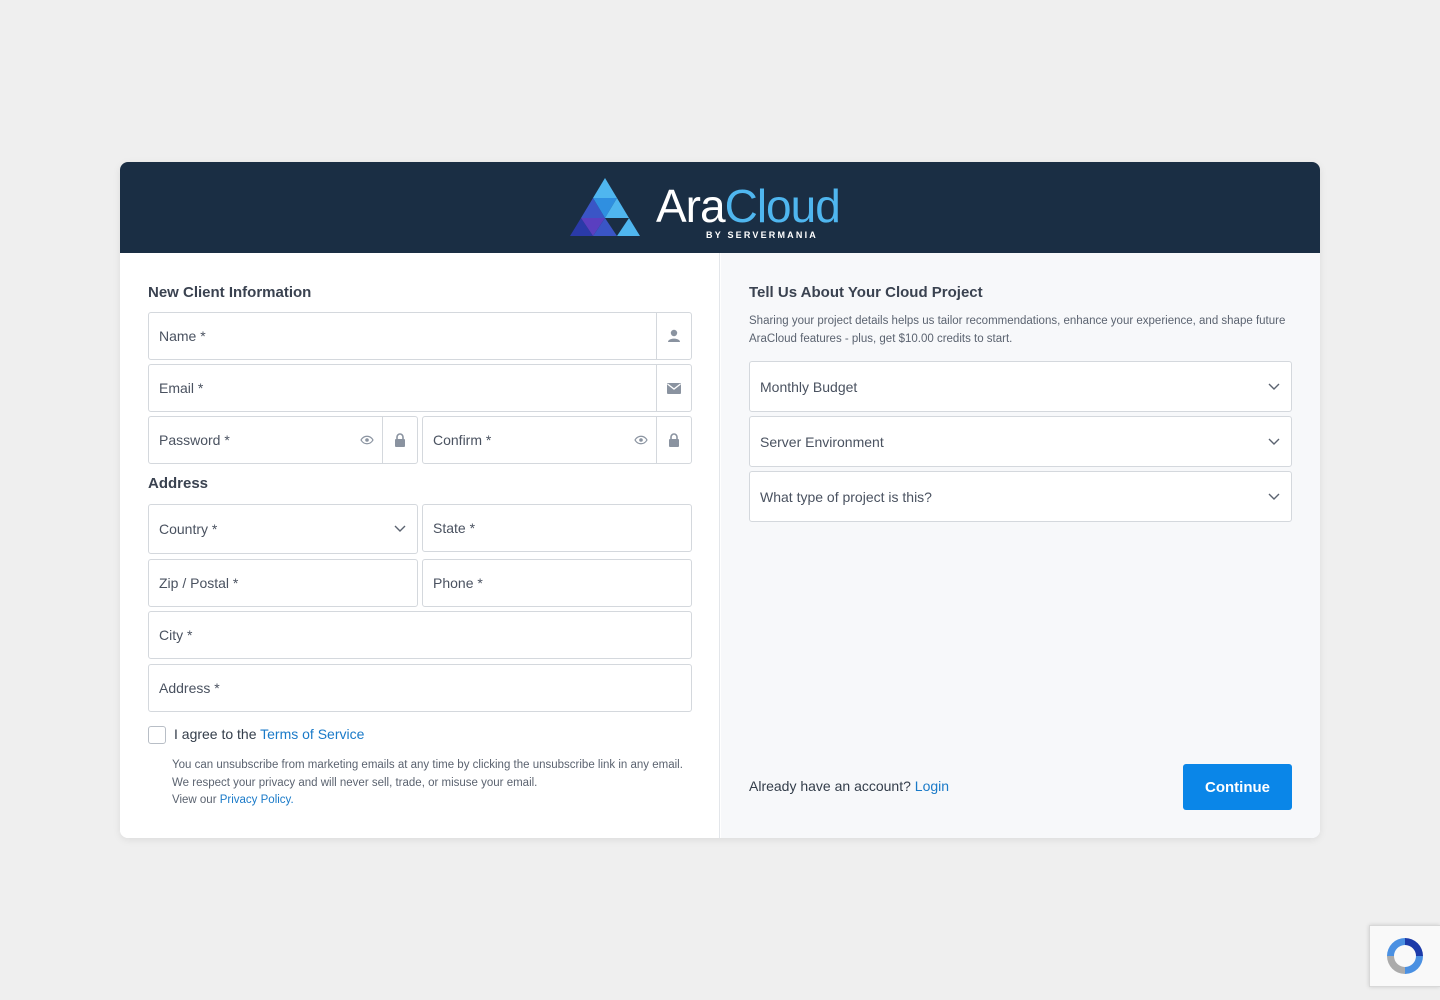  Describe the element at coordinates (182, 336) in the screenshot. I see `name-label: Name *` at that location.